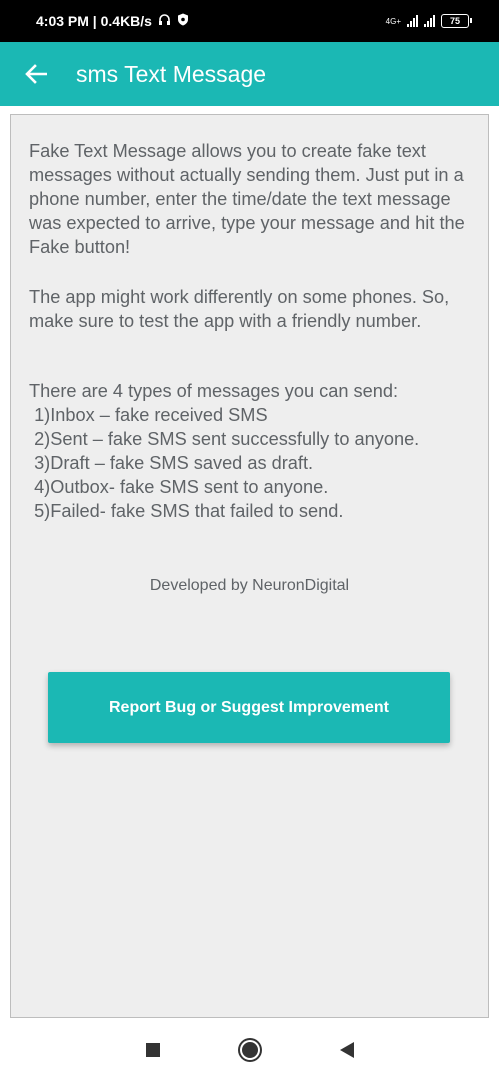  Describe the element at coordinates (249, 21) in the screenshot. I see `status-bar: 4:03 PM | 0.4KB/s 4G+ 75` at that location.